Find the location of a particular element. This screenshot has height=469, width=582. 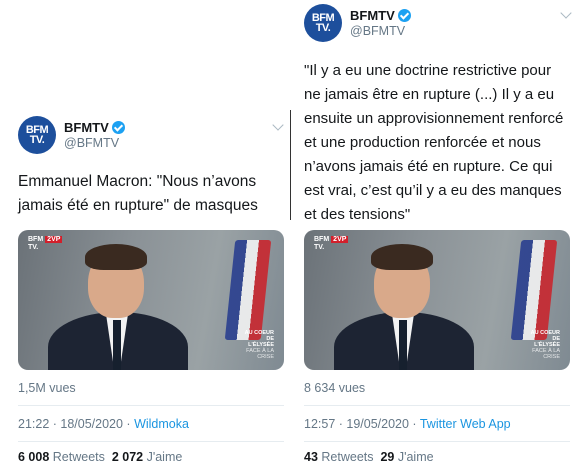

tweet-stats: 43 Retweets 29 J'aime is located at coordinates (369, 457).